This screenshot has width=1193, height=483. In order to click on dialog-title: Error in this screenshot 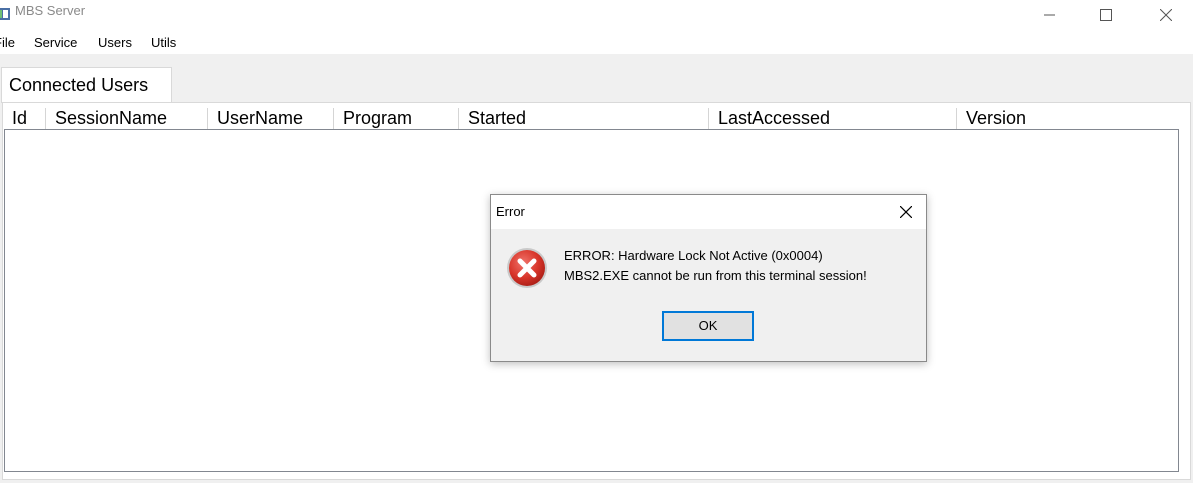, I will do `click(510, 211)`.